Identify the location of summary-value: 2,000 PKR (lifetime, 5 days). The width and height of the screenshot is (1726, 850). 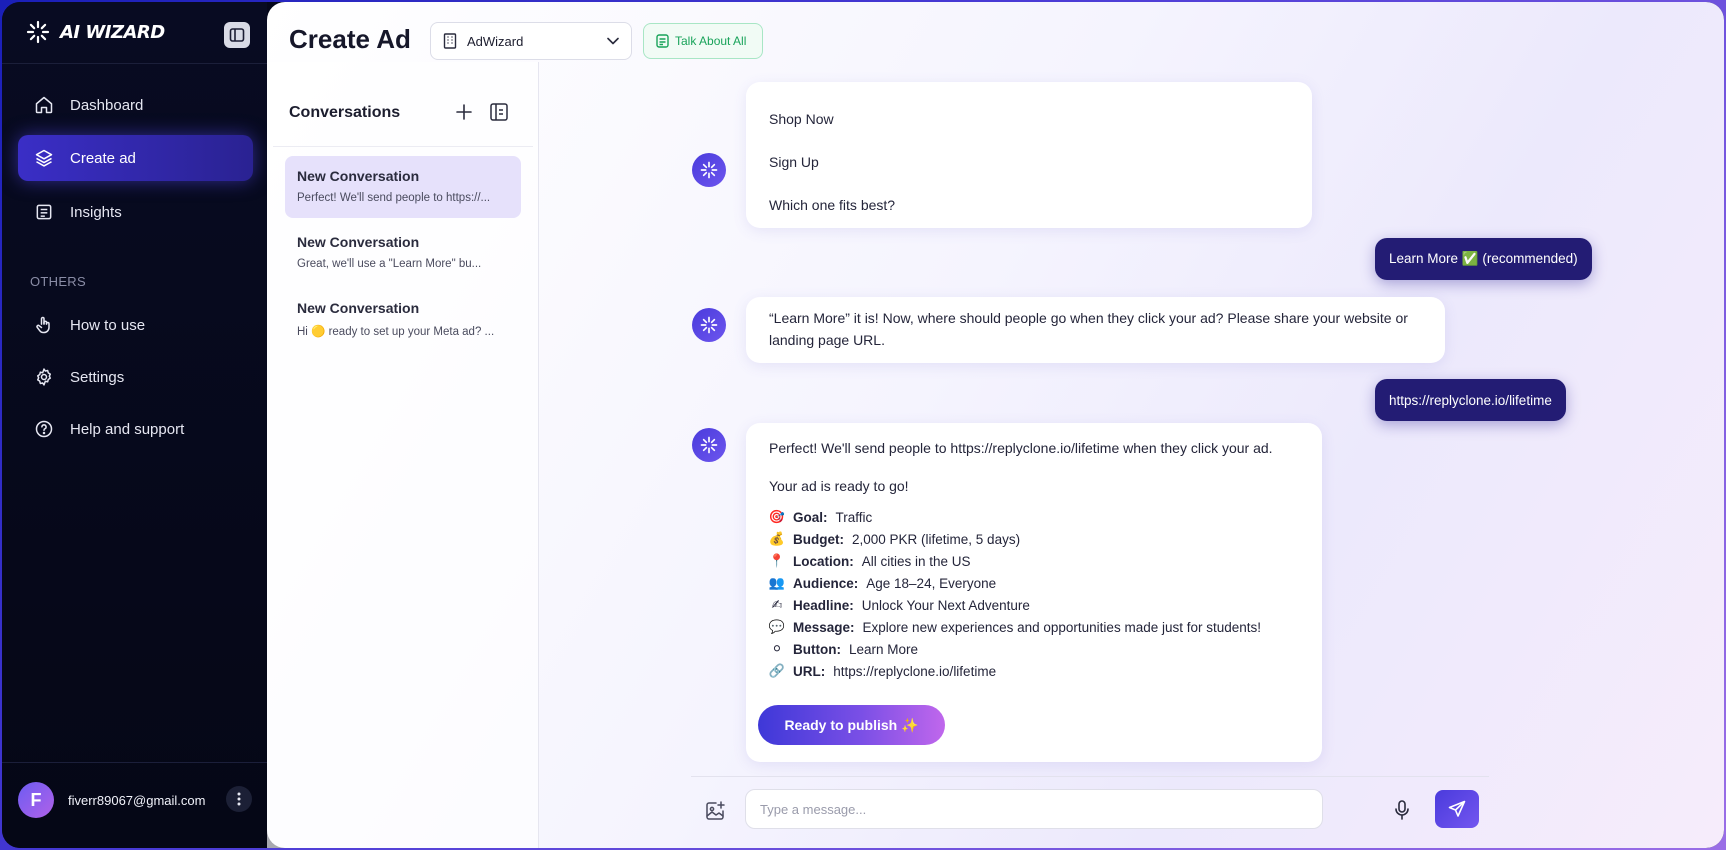
(936, 539).